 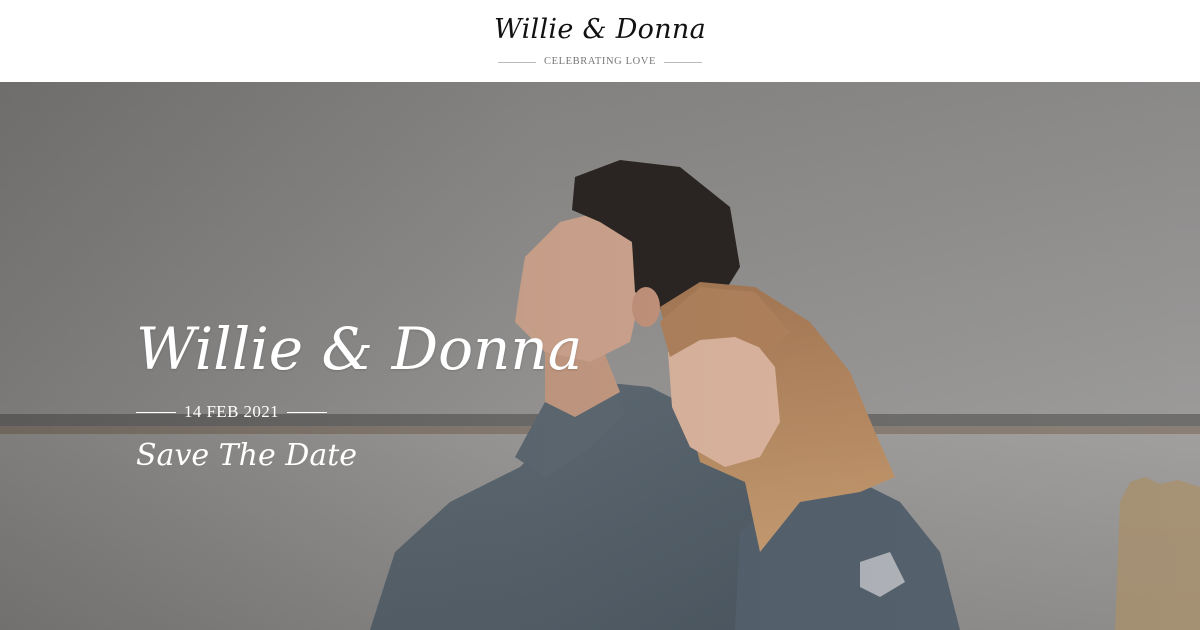 I want to click on tagline-row: CELEBRATING LOVE, so click(x=600, y=62).